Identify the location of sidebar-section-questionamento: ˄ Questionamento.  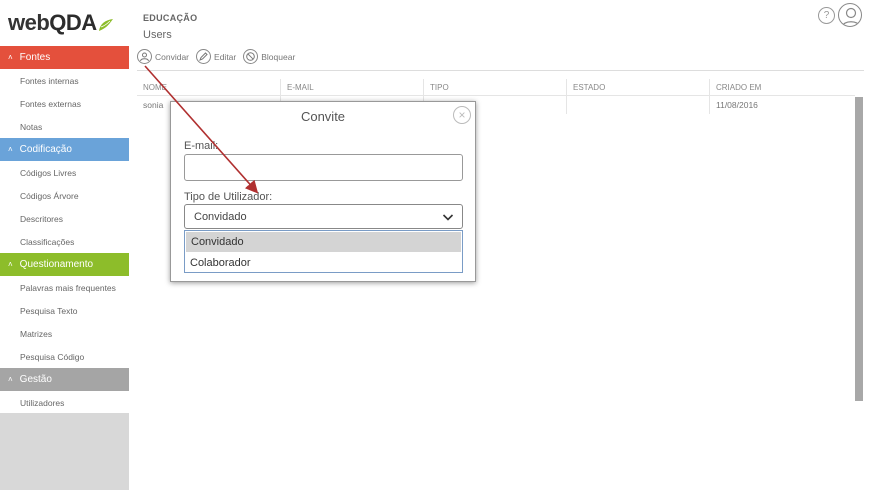
(64, 264).